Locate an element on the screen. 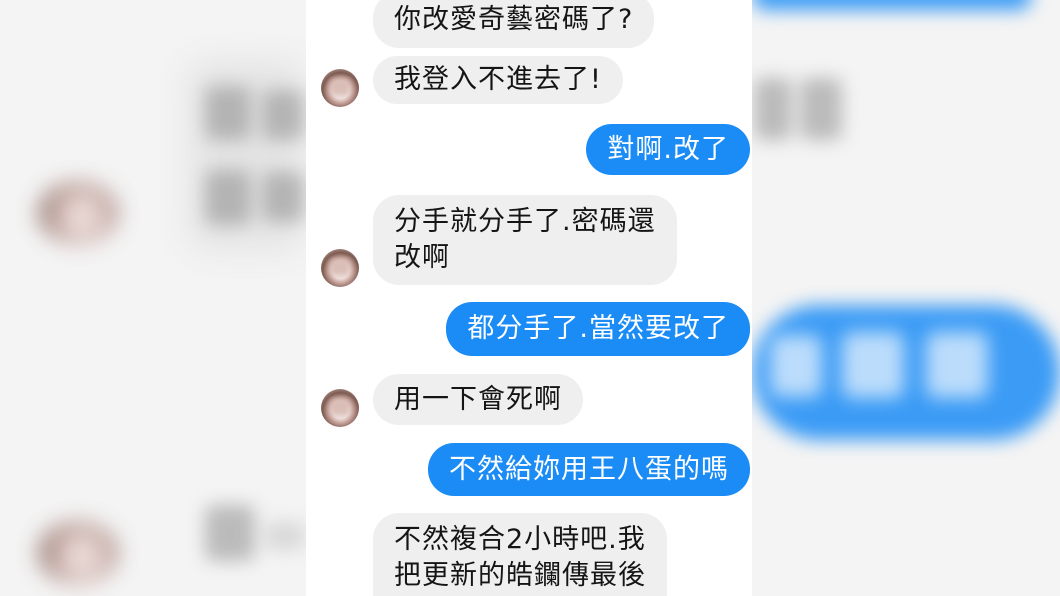 The image size is (1060, 596). received-message-bubble: 我登入不進去了! is located at coordinates (498, 80).